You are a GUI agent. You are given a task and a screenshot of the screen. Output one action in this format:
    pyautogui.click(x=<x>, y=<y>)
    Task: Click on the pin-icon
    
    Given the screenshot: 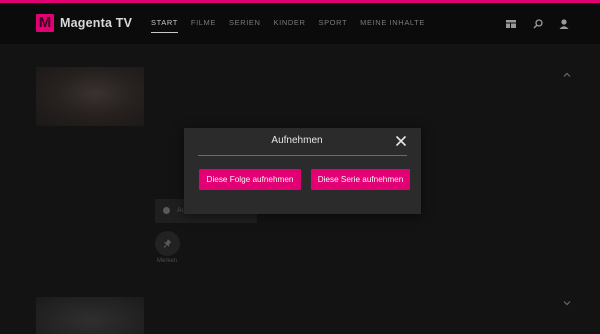 What is the action you would take?
    pyautogui.click(x=167, y=244)
    